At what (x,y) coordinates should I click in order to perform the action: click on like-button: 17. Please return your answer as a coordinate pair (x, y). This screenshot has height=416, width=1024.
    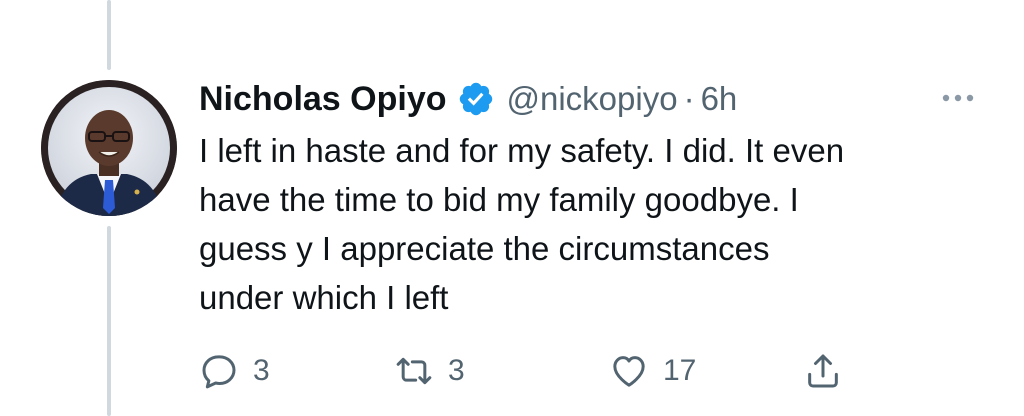
    Looking at the image, I should click on (652, 371).